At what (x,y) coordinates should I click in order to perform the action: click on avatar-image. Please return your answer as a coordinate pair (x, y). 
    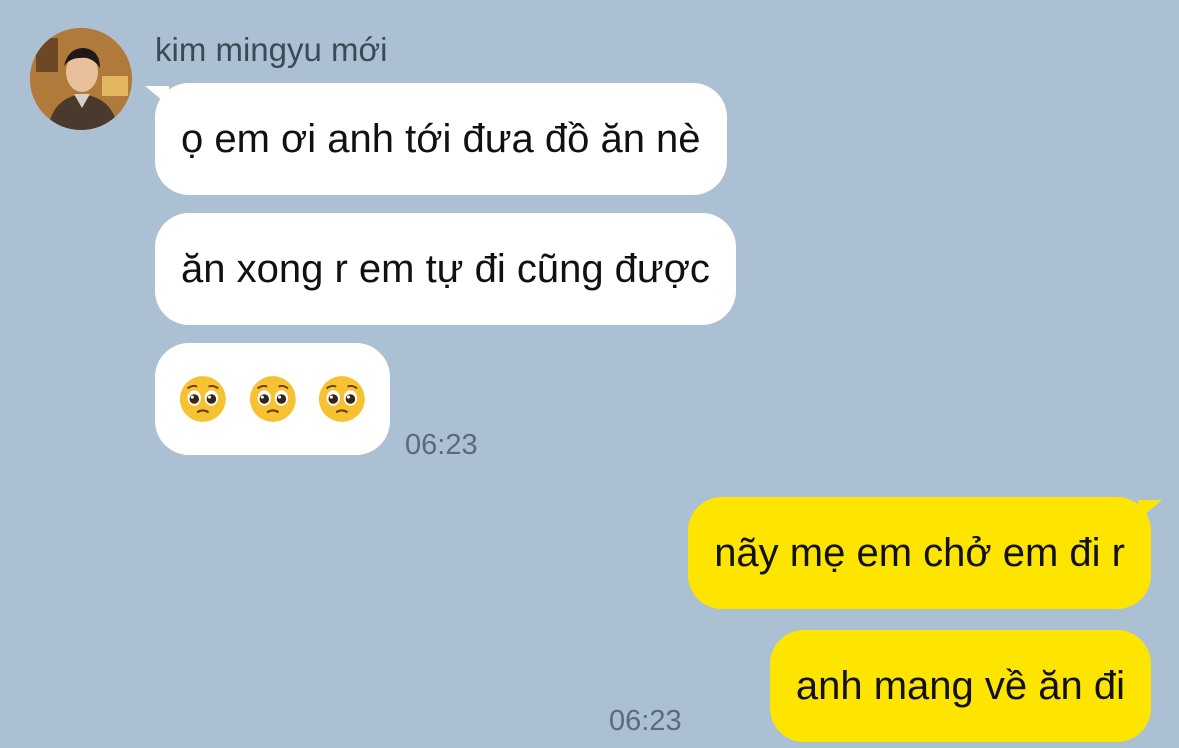
    Looking at the image, I should click on (81, 79).